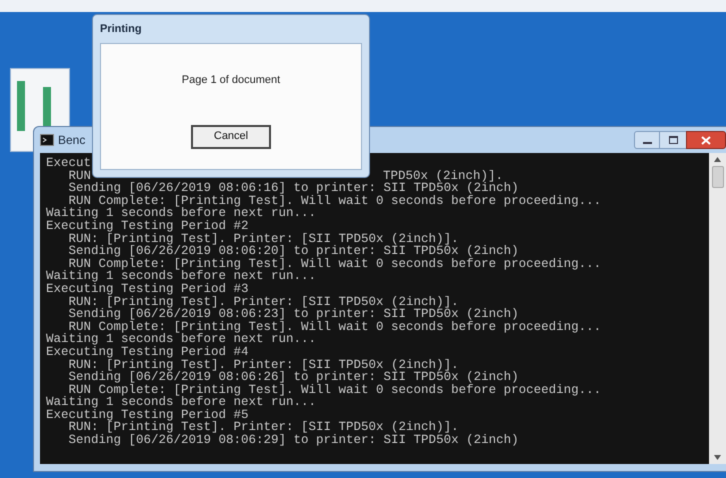 This screenshot has height=478, width=726. What do you see at coordinates (147, 226) in the screenshot?
I see `console-line: Executing Testing Period #2` at bounding box center [147, 226].